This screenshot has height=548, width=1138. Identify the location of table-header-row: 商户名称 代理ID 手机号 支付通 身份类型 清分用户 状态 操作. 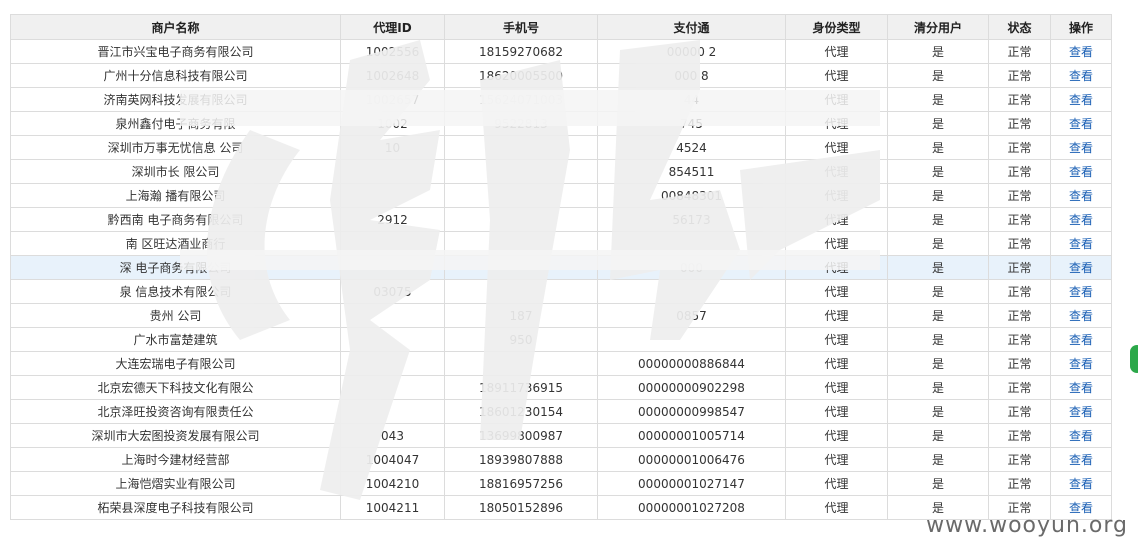
(561, 27).